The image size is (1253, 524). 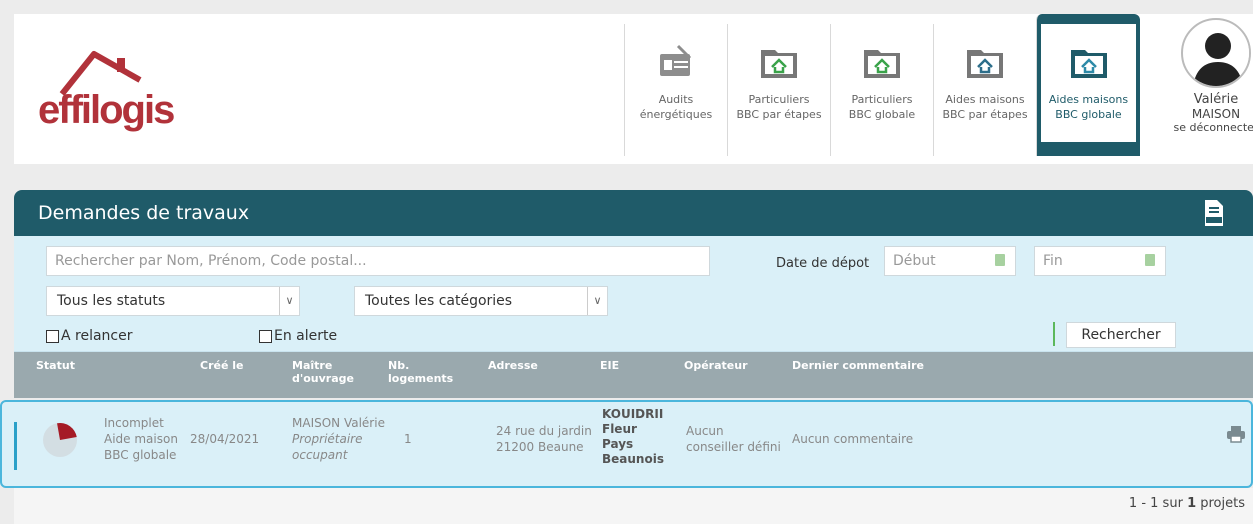 I want to click on date-label: Date de dépot, so click(x=823, y=263).